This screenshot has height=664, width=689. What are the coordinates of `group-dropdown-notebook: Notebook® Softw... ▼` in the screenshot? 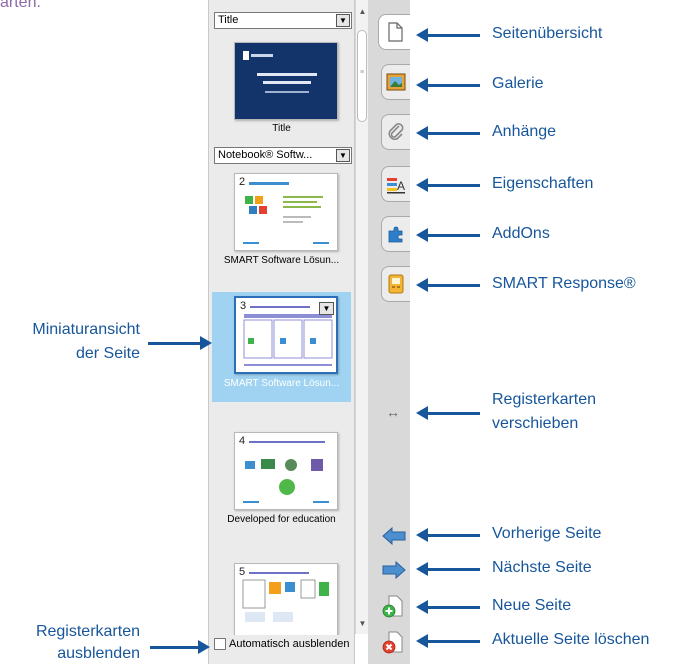 It's located at (283, 155).